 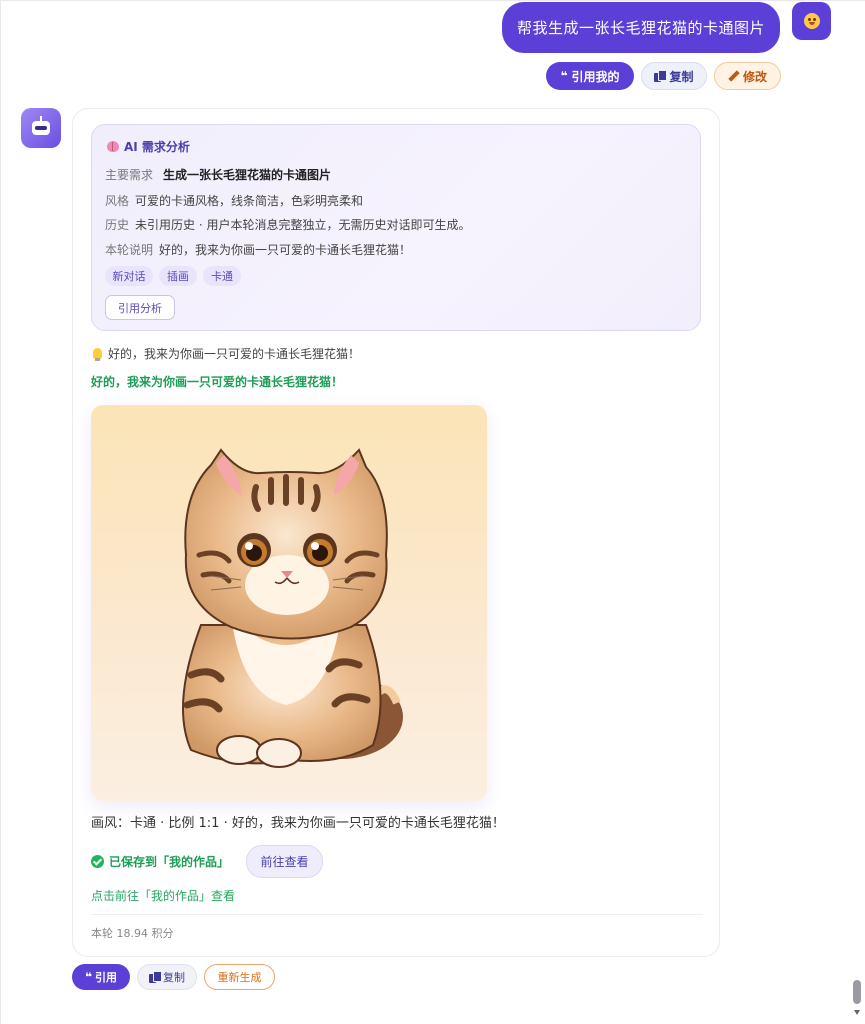 I want to click on analysis-row-style: 风格 可爱的卡通风格，线条简洁，色彩明亮柔和, so click(x=234, y=200).